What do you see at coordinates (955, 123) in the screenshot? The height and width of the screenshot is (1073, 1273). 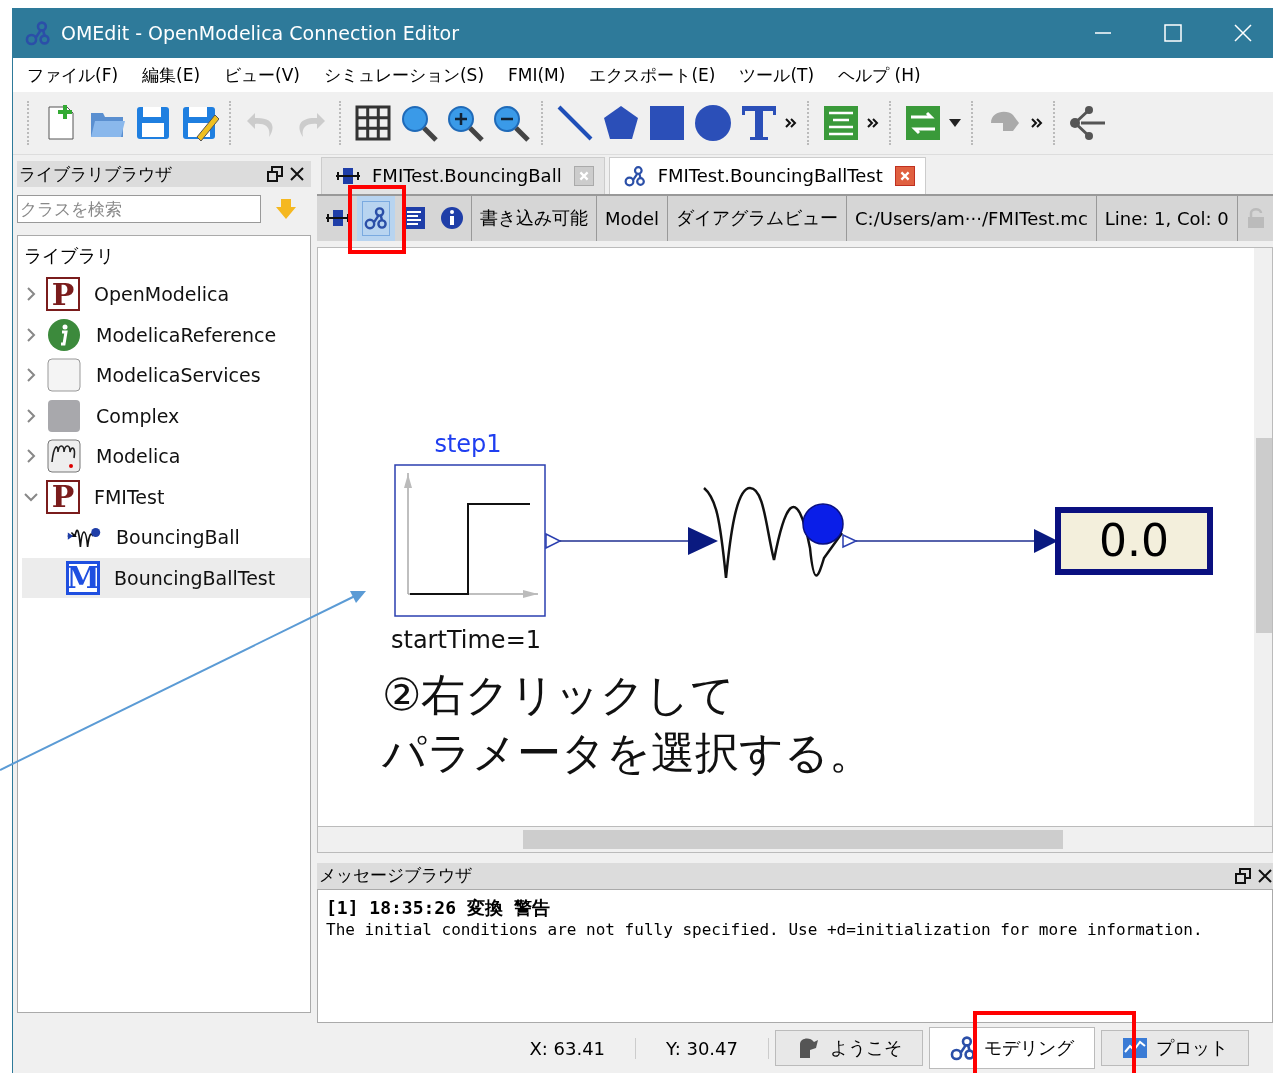 I see `caret-icon` at bounding box center [955, 123].